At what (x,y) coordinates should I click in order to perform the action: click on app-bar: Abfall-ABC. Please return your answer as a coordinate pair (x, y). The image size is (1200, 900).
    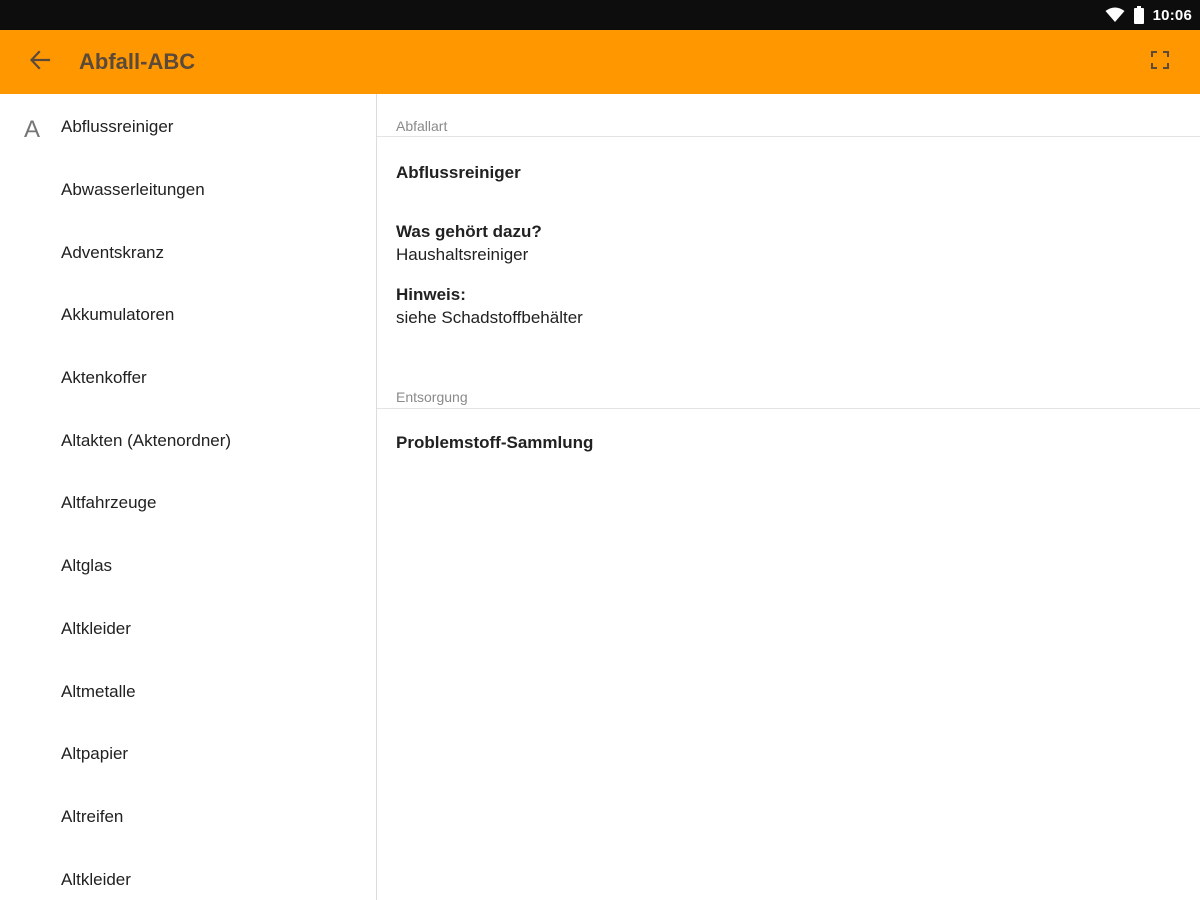
    Looking at the image, I should click on (600, 62).